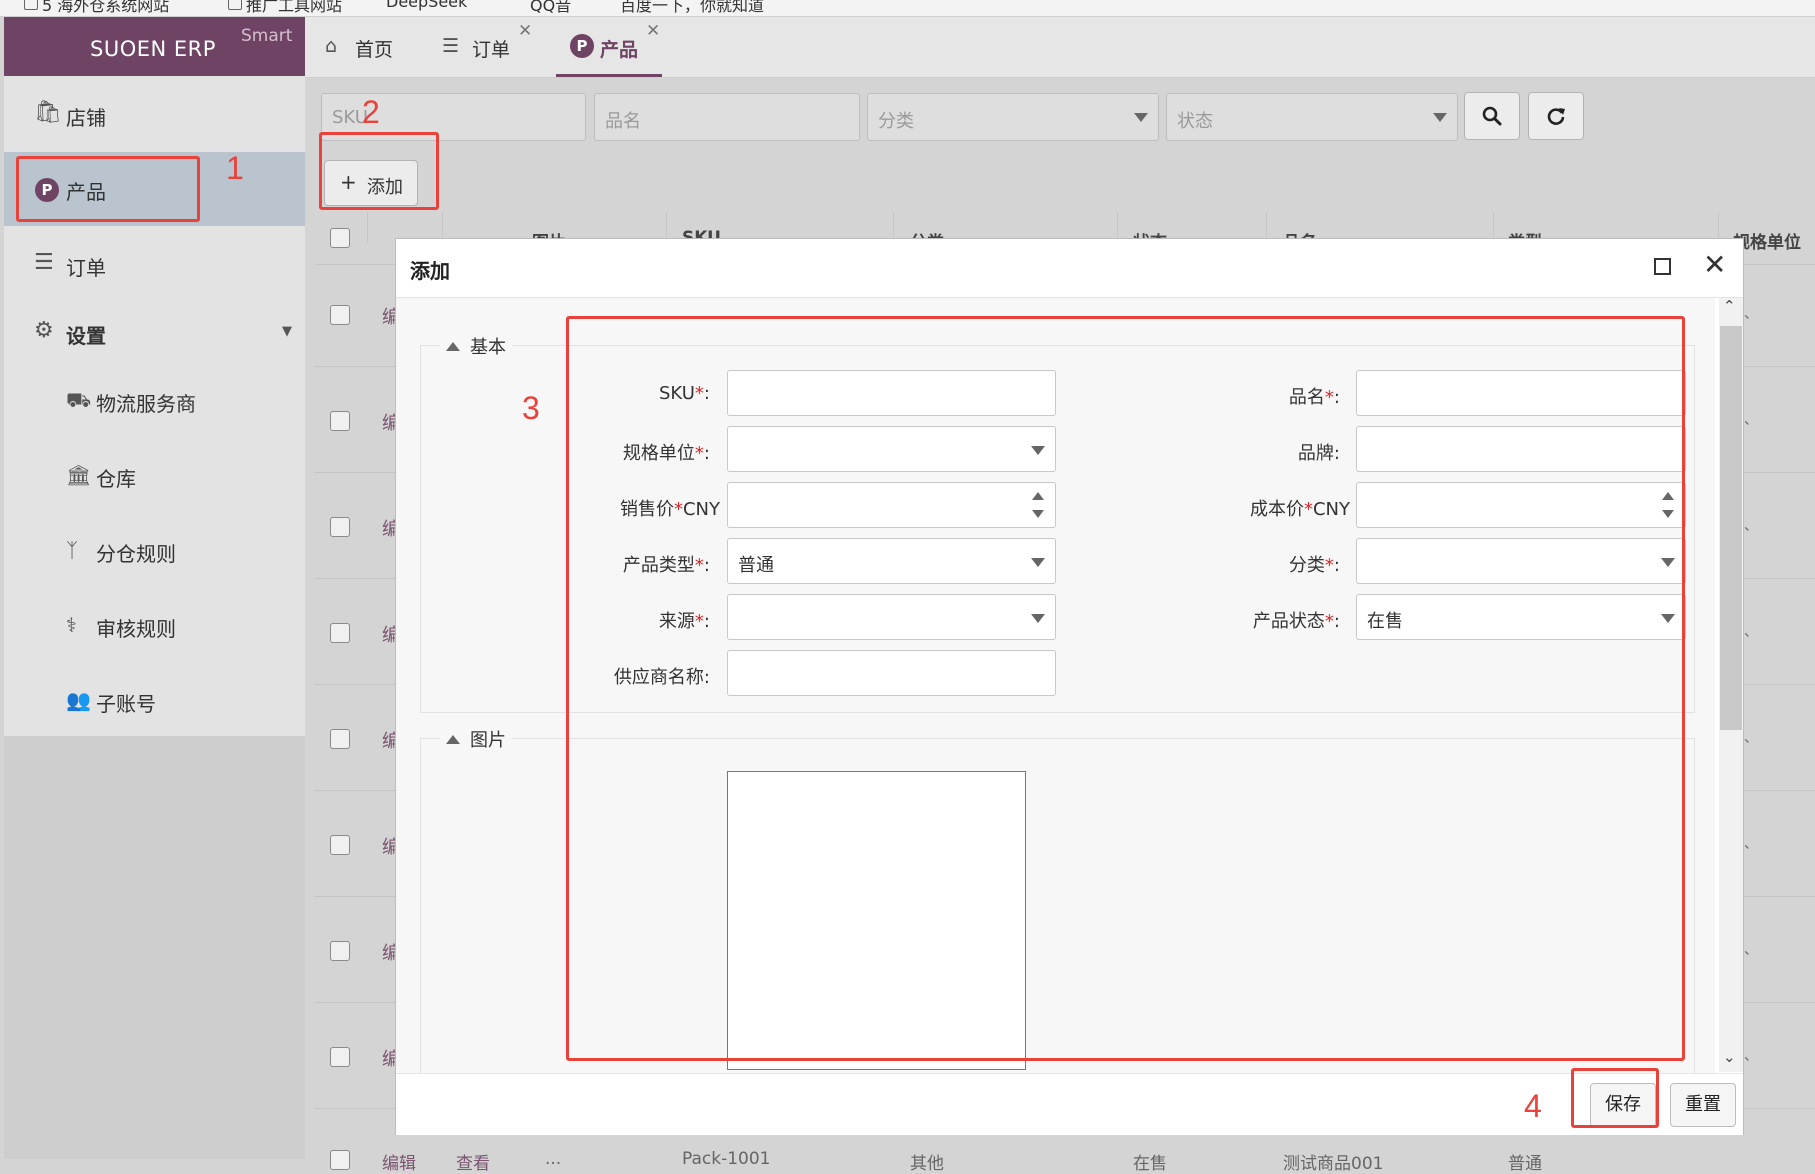 The width and height of the screenshot is (1815, 1174). I want to click on table-cell: 普通, so click(1525, 1164).